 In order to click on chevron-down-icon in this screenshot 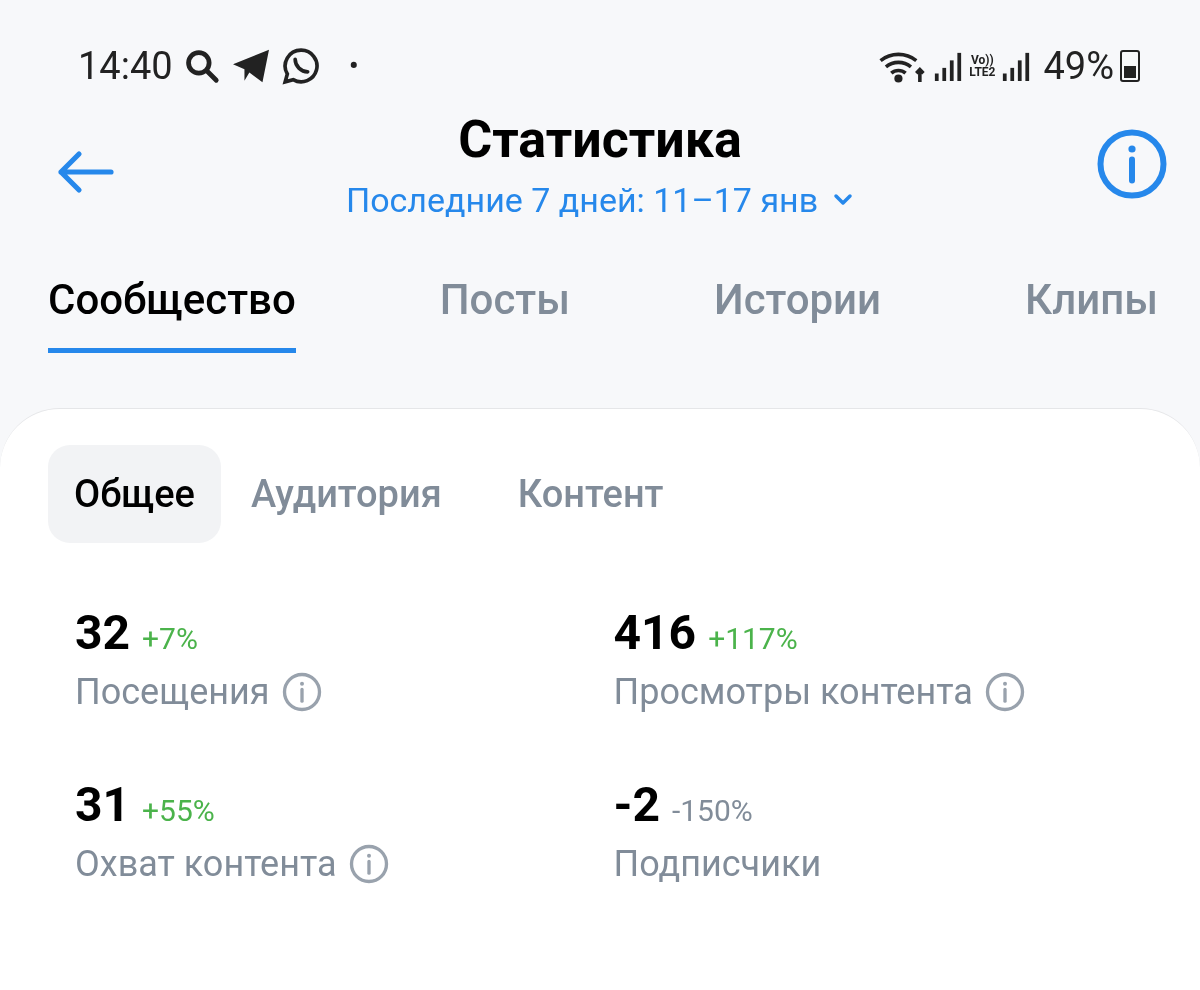, I will do `click(843, 200)`.